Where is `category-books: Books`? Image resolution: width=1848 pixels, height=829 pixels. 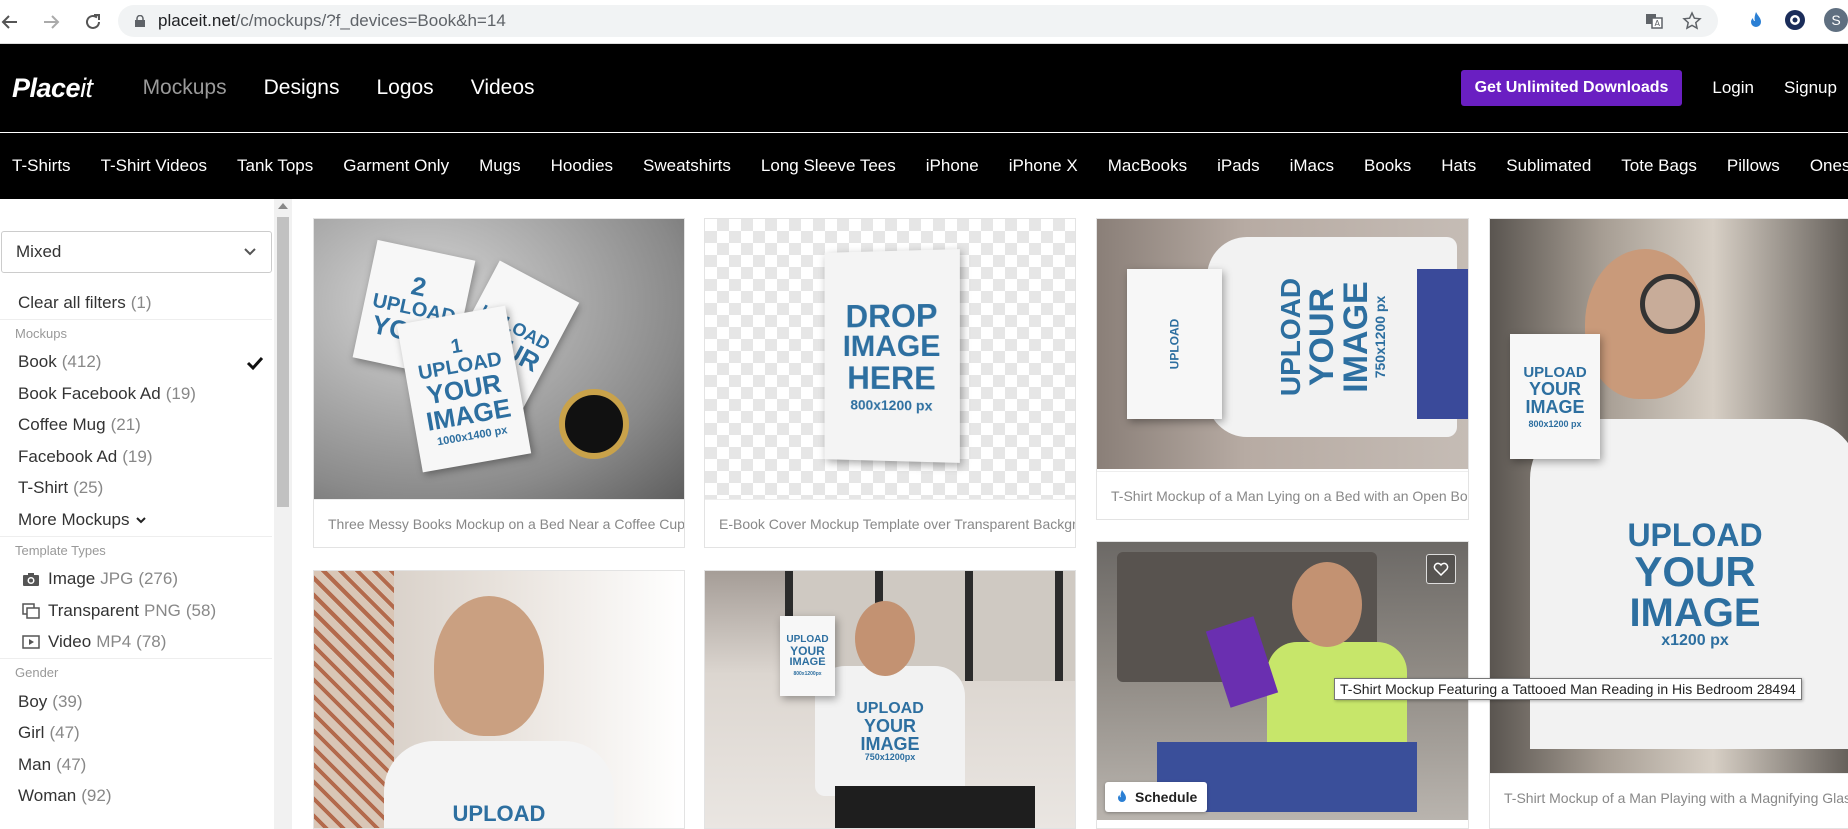 category-books: Books is located at coordinates (1387, 166).